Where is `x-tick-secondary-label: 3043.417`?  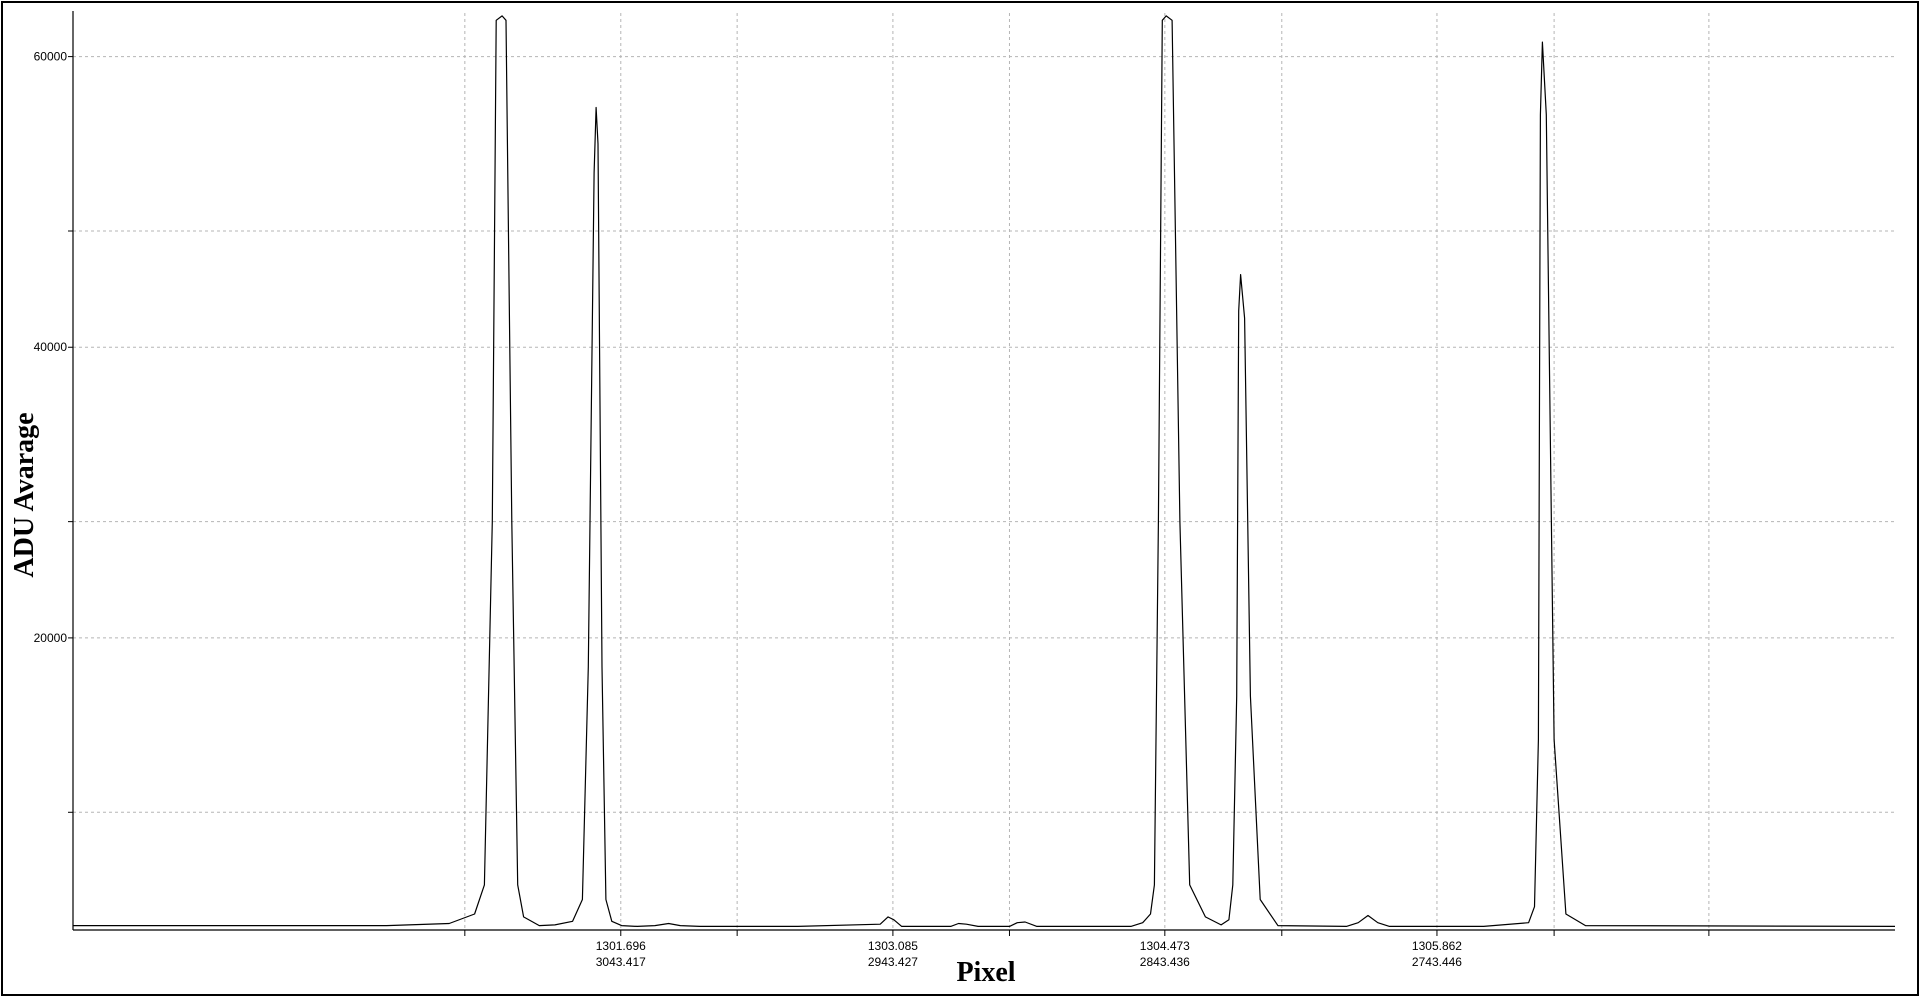
x-tick-secondary-label: 3043.417 is located at coordinates (621, 962).